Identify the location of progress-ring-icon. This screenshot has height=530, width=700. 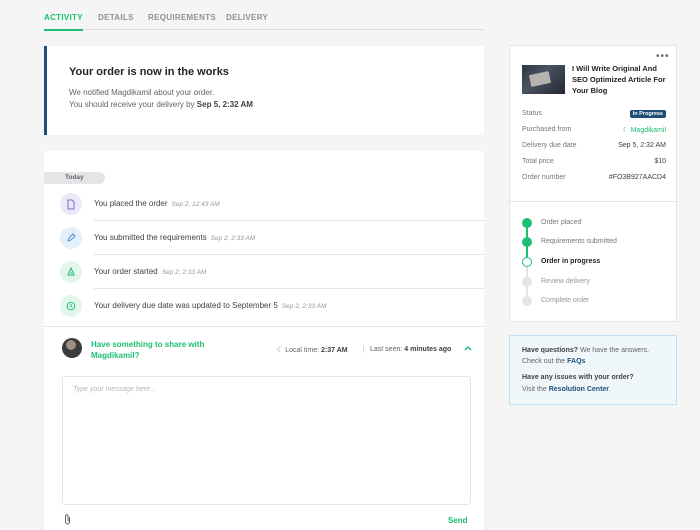
(527, 262).